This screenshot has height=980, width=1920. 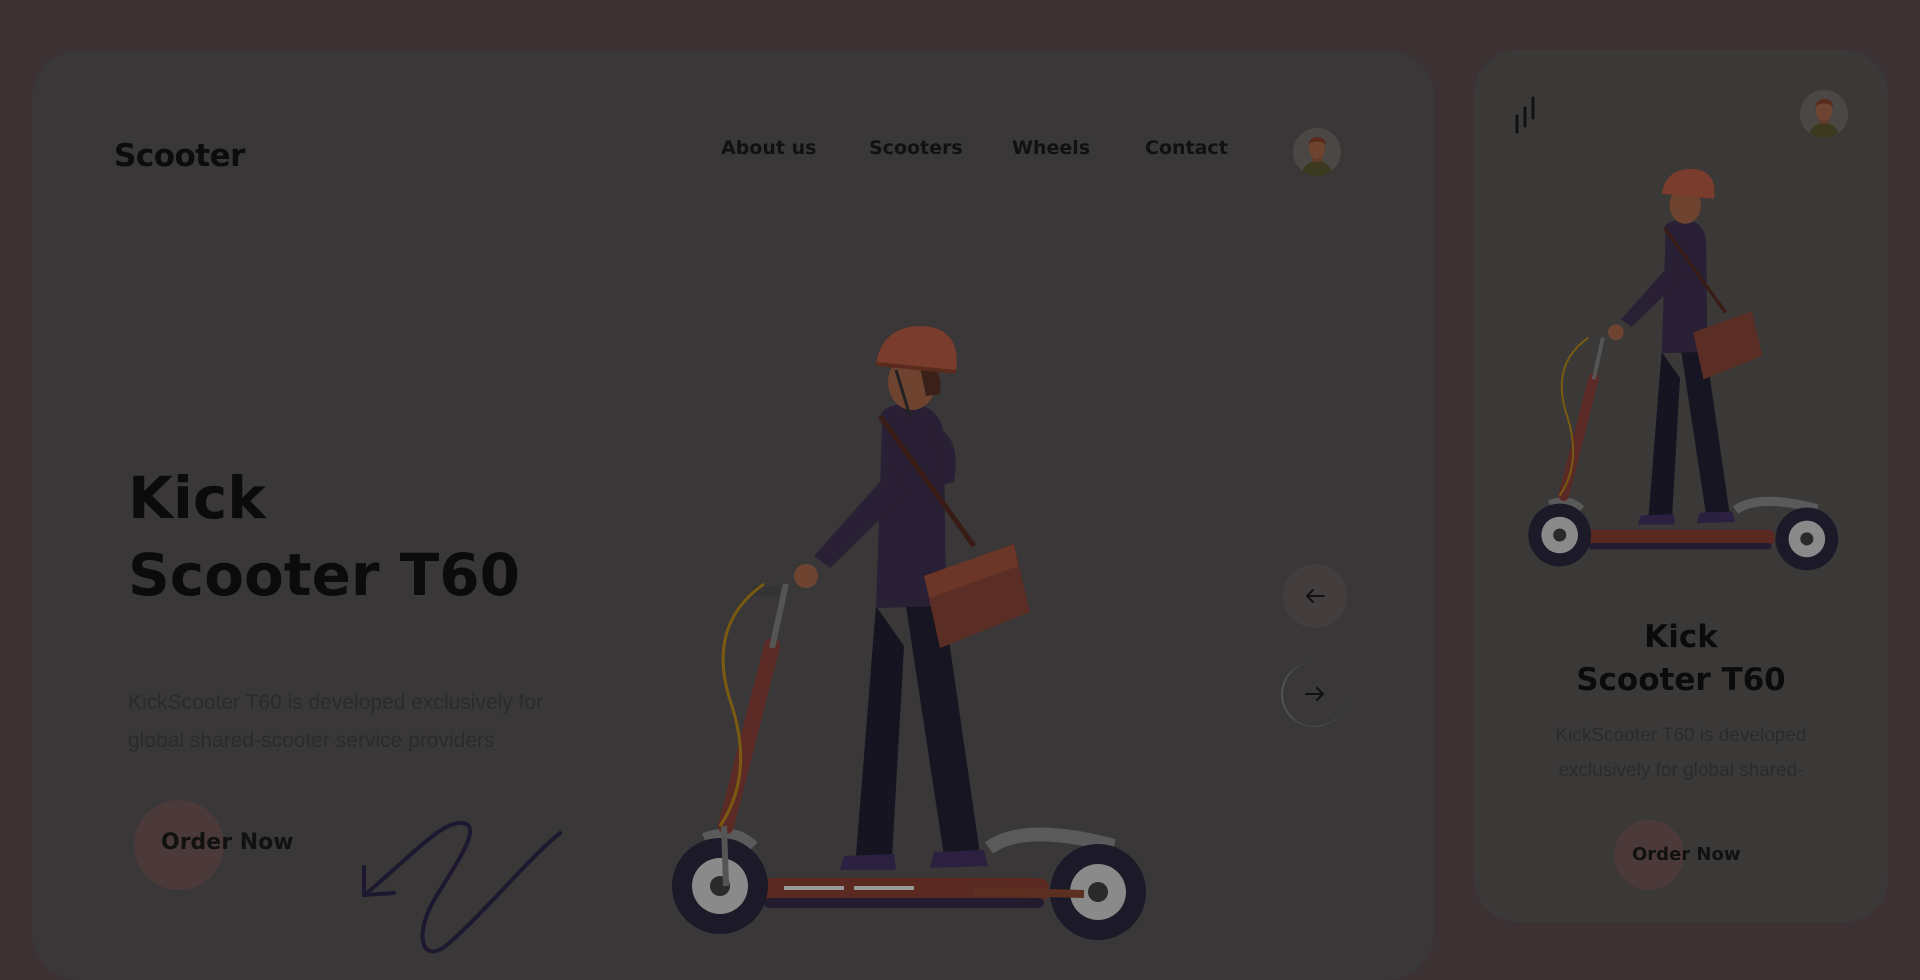 I want to click on carousel-prev-button, so click(x=1315, y=596).